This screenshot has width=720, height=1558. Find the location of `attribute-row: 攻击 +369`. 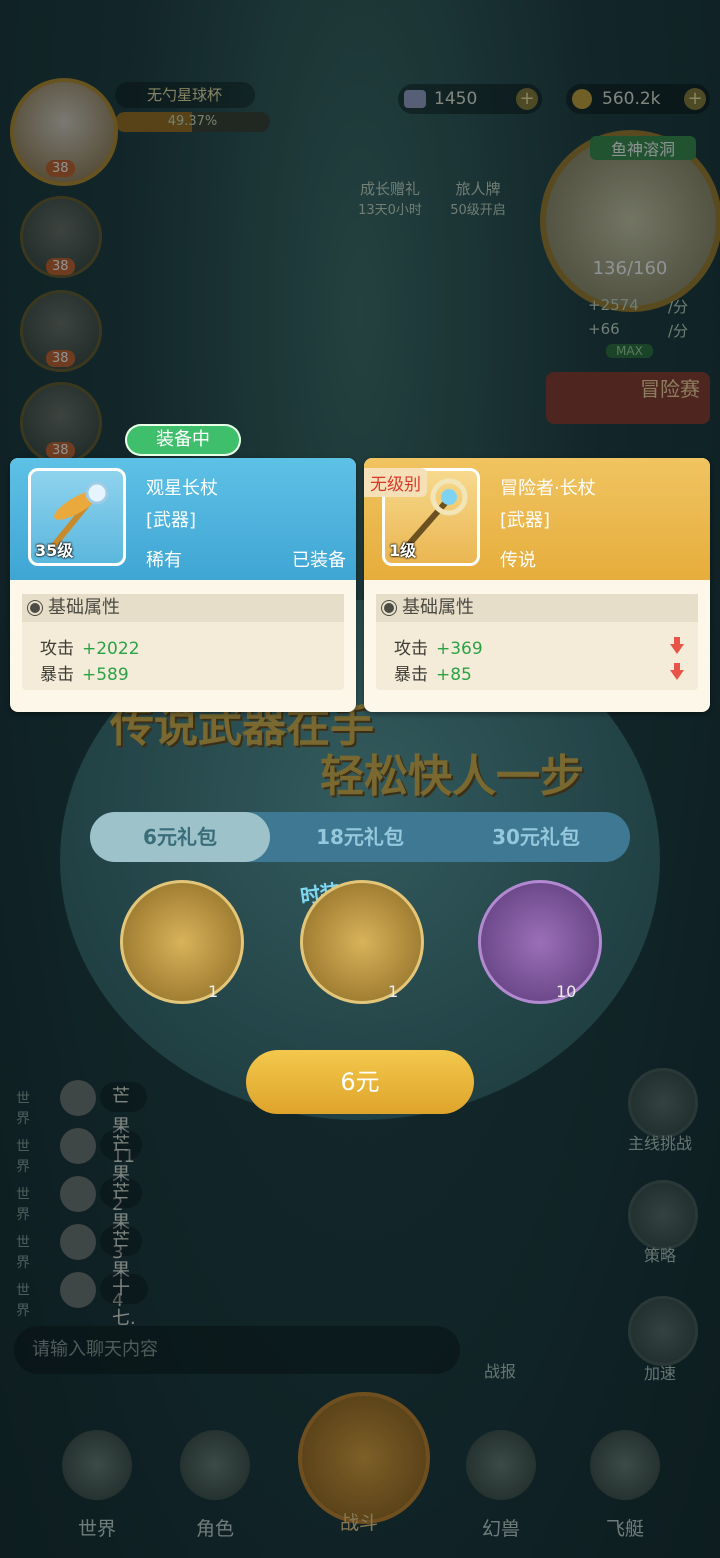

attribute-row: 攻击 +369 is located at coordinates (438, 646).